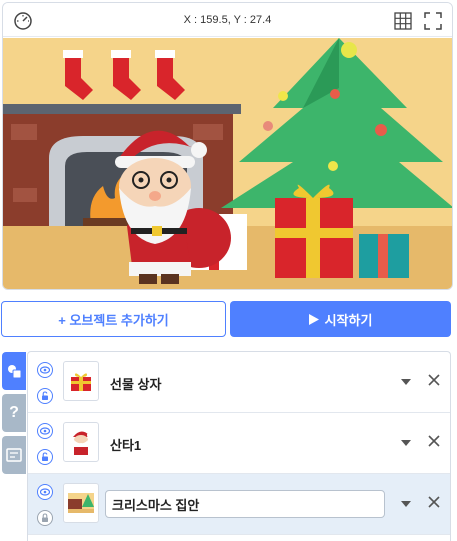 This screenshot has height=541, width=457. I want to click on mouse-coordinates: X : 159.5, Y : 27.4, so click(227, 20).